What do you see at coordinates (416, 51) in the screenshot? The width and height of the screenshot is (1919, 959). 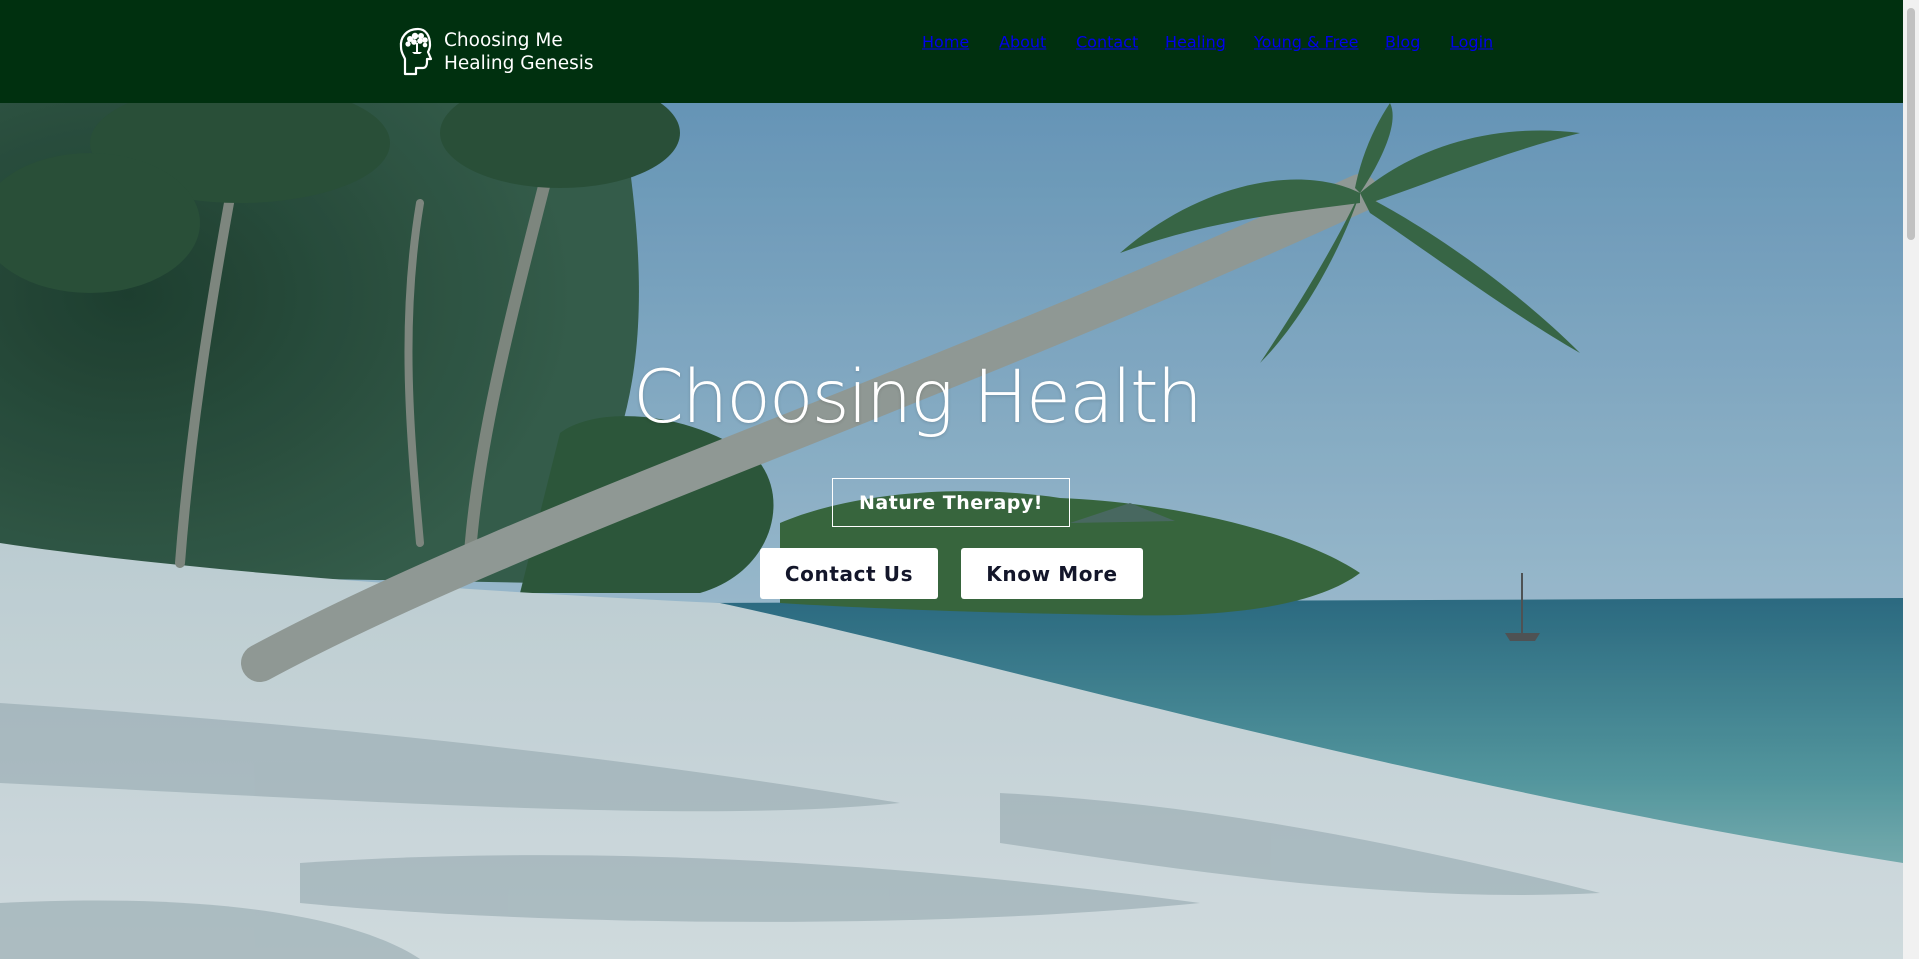 I see `head-with-tree-icon` at bounding box center [416, 51].